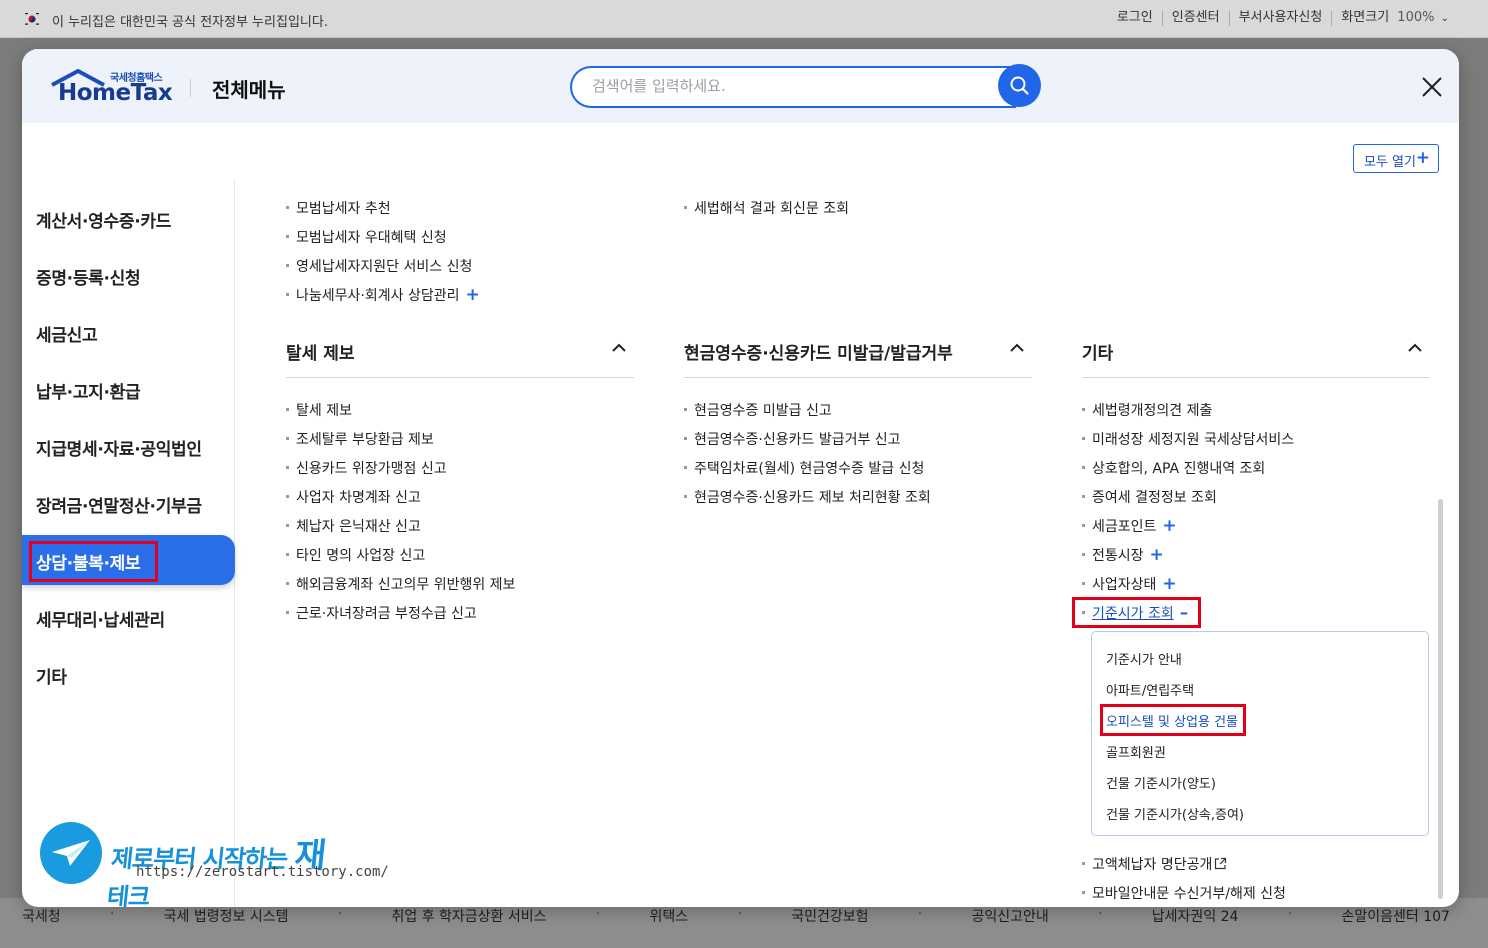 This screenshot has height=948, width=1488. I want to click on watermark-title-c: 테크, so click(128, 895).